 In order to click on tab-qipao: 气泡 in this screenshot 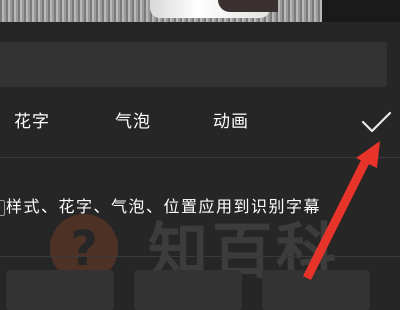, I will do `click(133, 122)`.